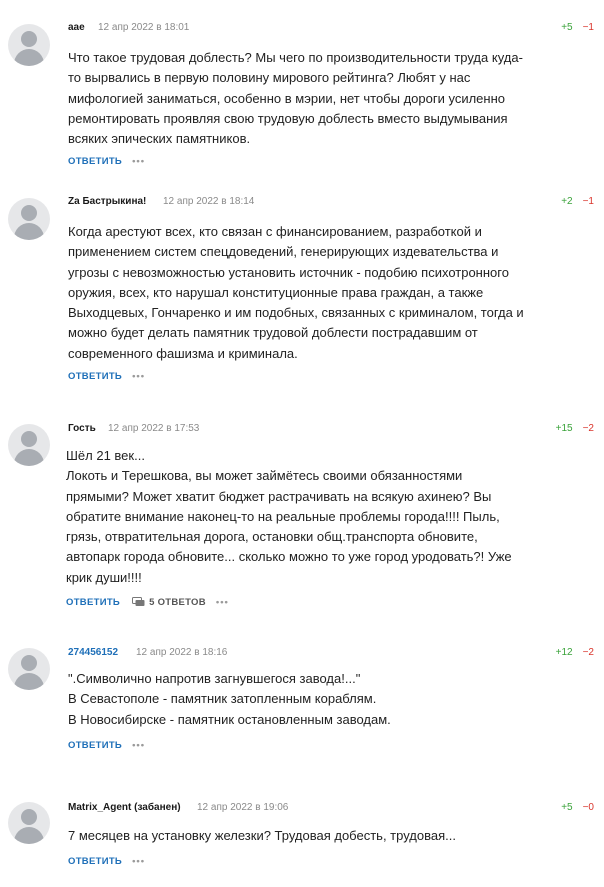 The height and width of the screenshot is (887, 604). I want to click on comment-date: 12 апр 2022 в 18:16, so click(182, 652).